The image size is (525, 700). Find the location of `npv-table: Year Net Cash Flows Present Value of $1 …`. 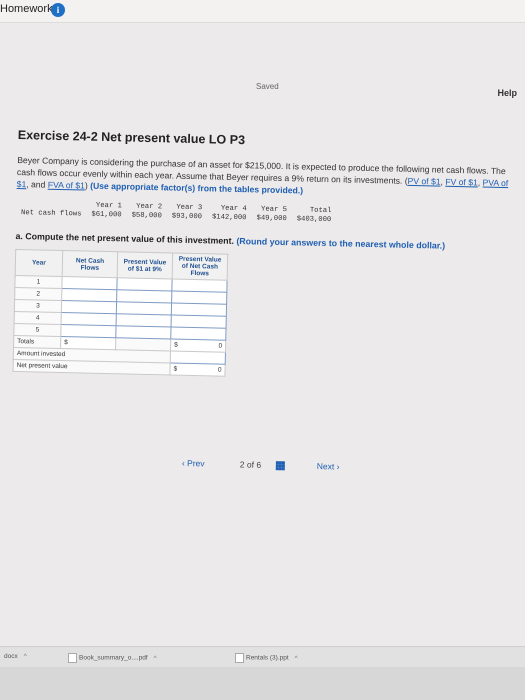

npv-table: Year Net Cash Flows Present Value of $1 … is located at coordinates (120, 313).